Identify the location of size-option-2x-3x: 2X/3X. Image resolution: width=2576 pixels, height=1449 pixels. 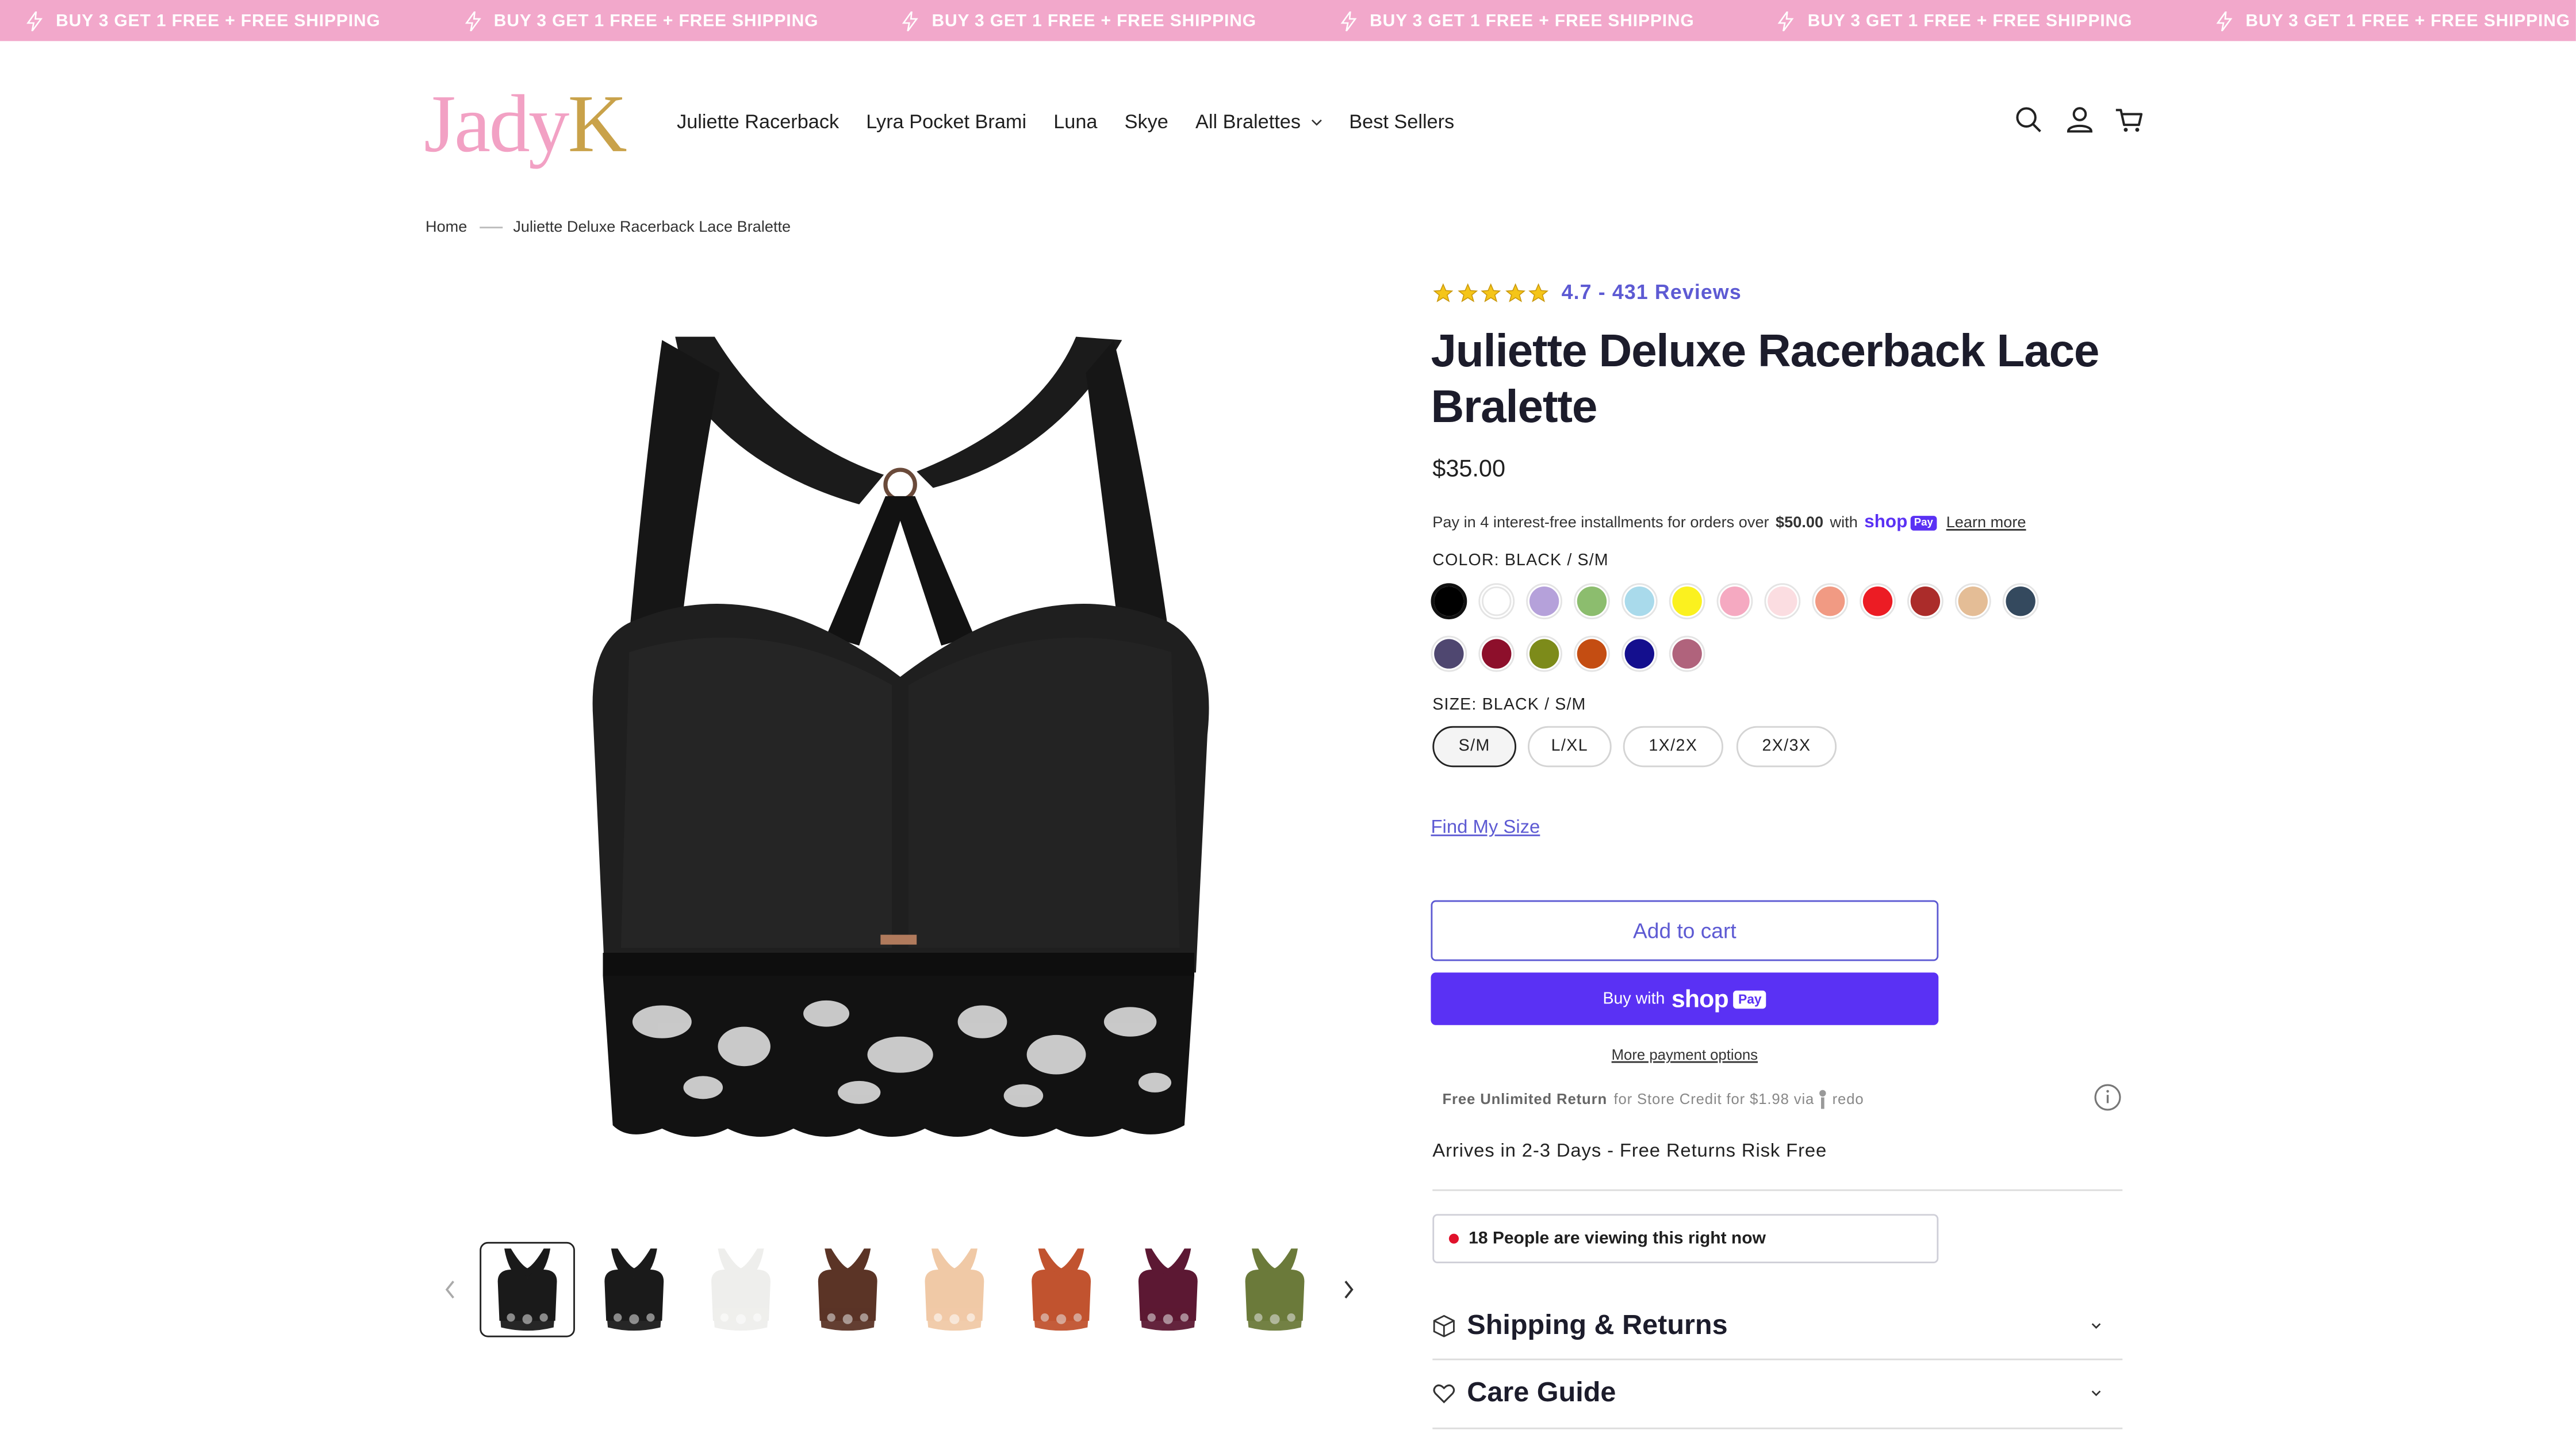
(1786, 747).